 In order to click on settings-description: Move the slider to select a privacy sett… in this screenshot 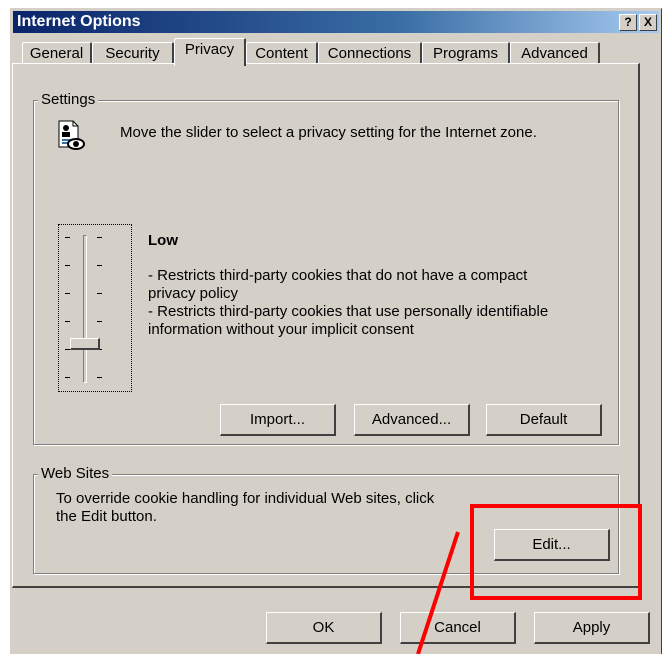, I will do `click(328, 132)`.